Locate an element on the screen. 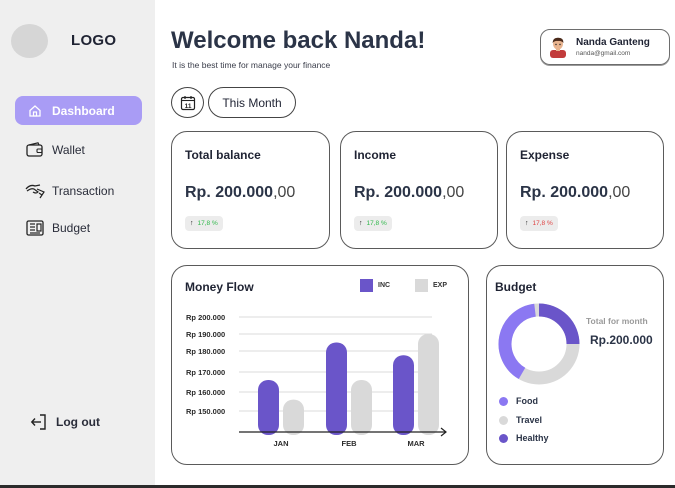 This screenshot has height=488, width=675. bar-exp-jan is located at coordinates (293, 417).